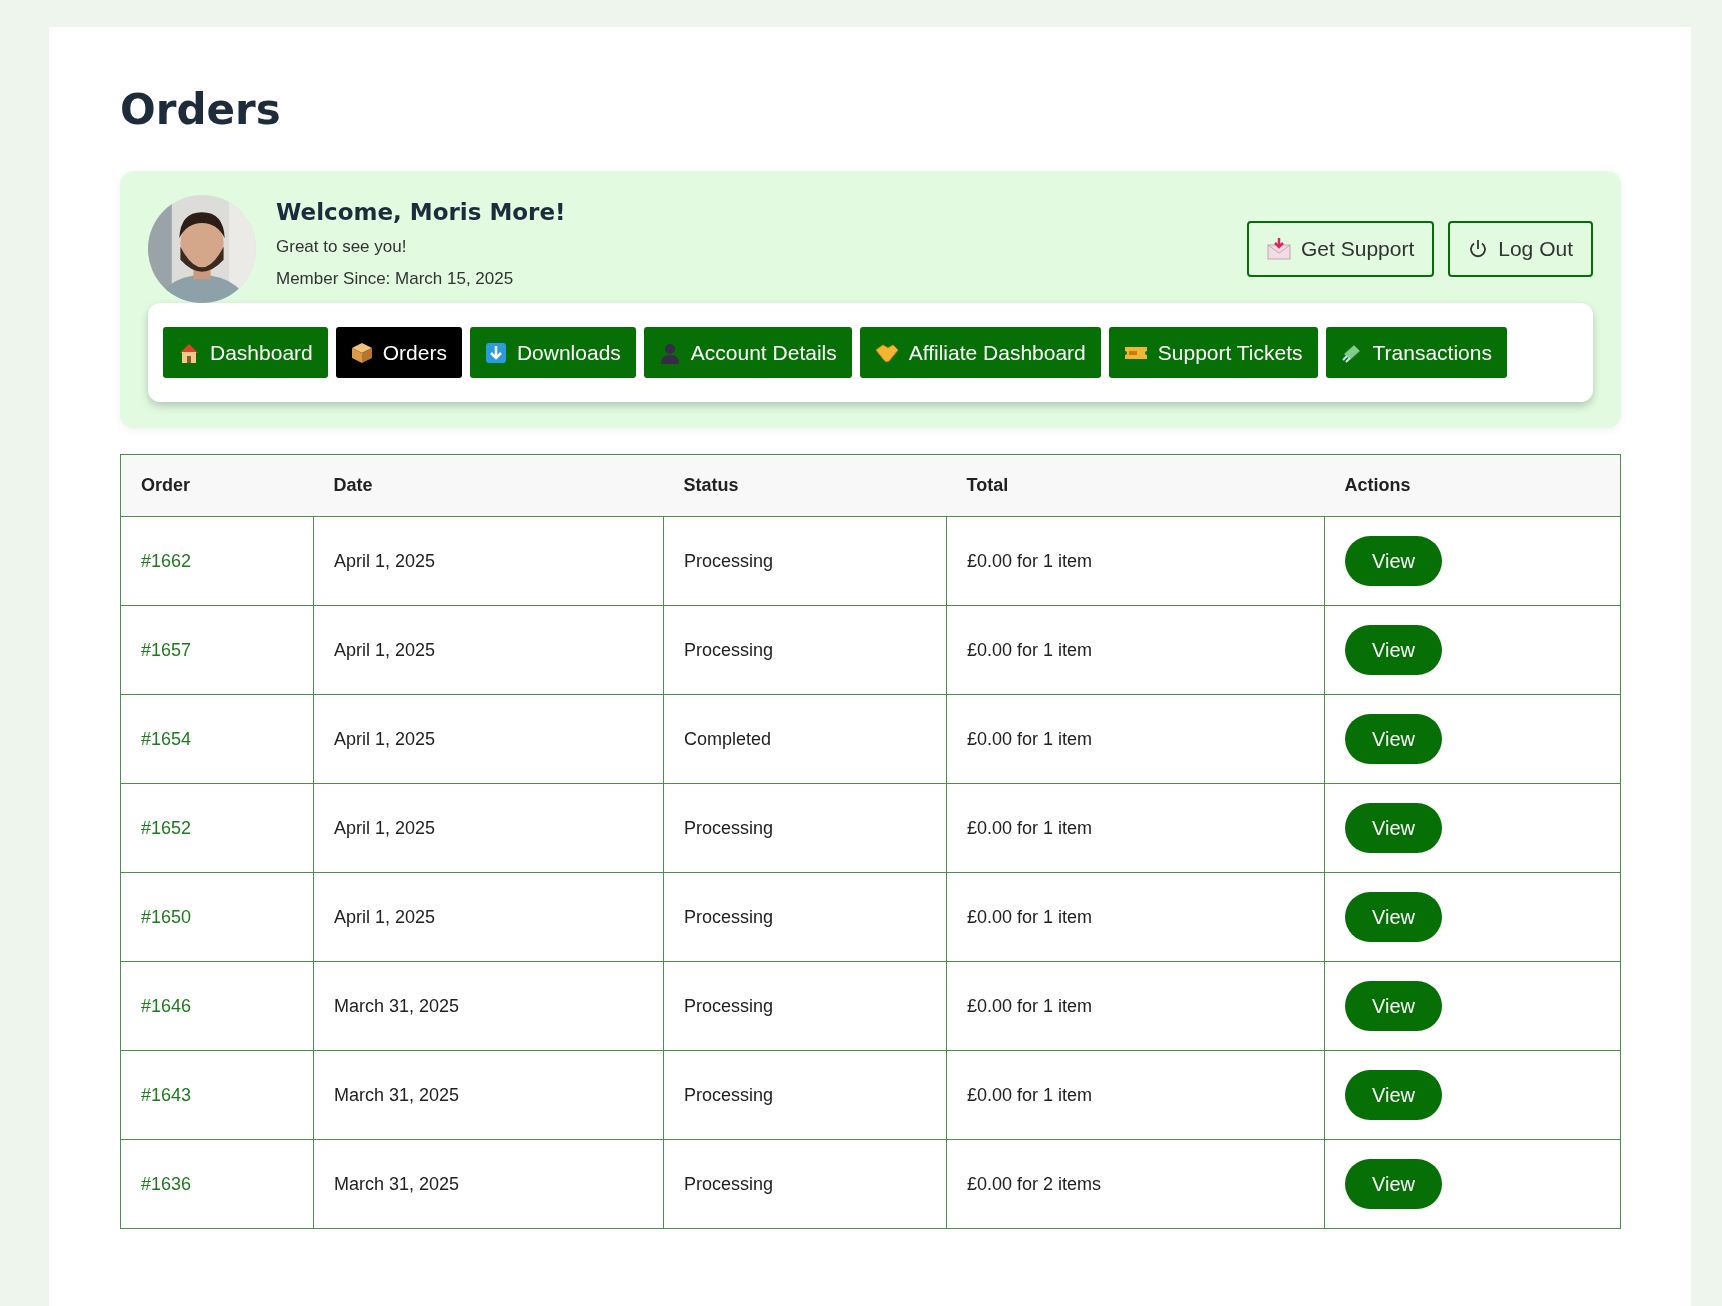  What do you see at coordinates (166, 649) in the screenshot?
I see `order-link: #1657` at bounding box center [166, 649].